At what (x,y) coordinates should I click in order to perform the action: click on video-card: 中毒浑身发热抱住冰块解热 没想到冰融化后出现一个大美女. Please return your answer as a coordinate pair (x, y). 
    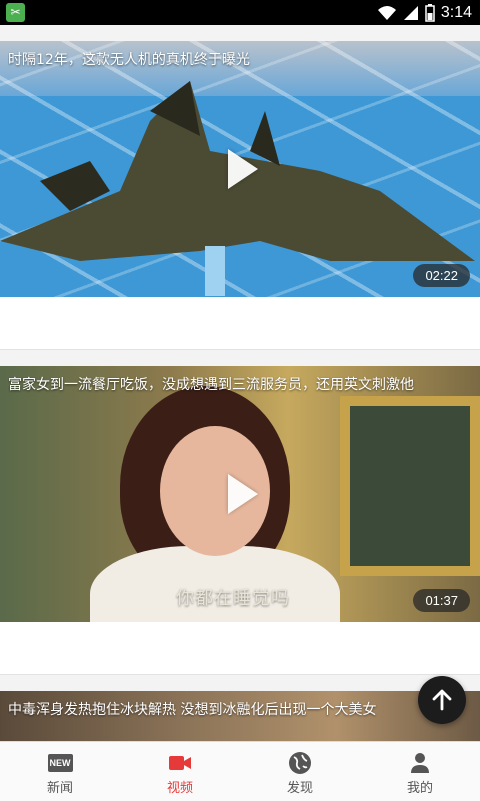
    Looking at the image, I should click on (240, 716).